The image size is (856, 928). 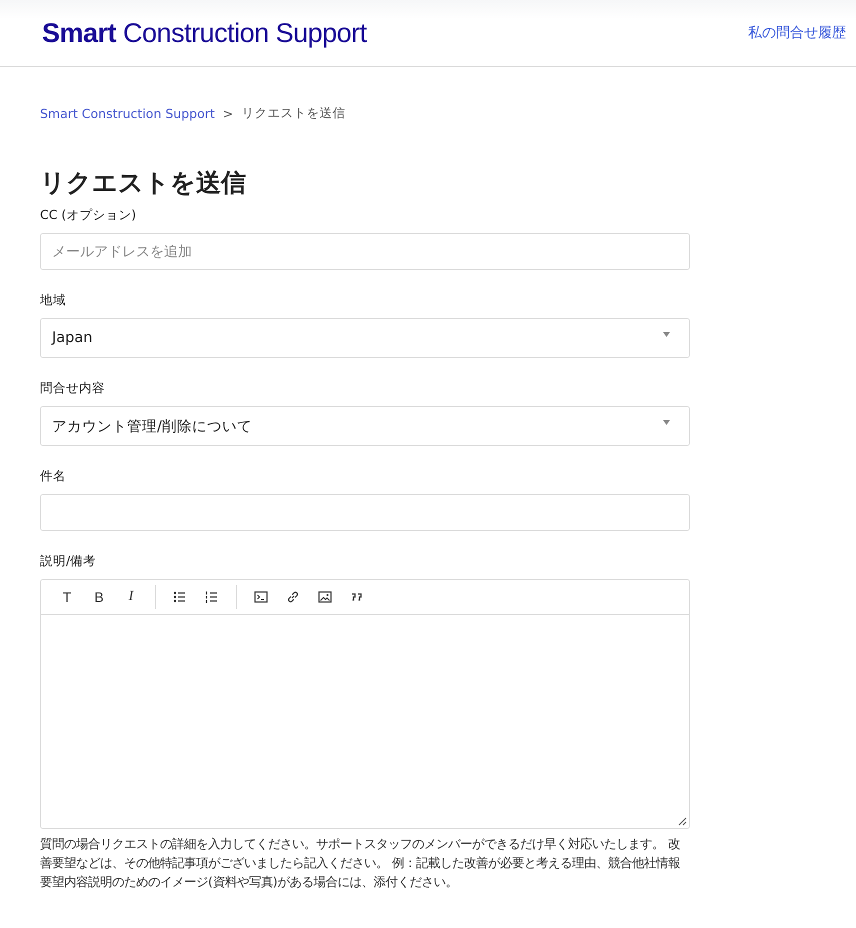 I want to click on history-link: 私の問合せ履歴, so click(x=797, y=33).